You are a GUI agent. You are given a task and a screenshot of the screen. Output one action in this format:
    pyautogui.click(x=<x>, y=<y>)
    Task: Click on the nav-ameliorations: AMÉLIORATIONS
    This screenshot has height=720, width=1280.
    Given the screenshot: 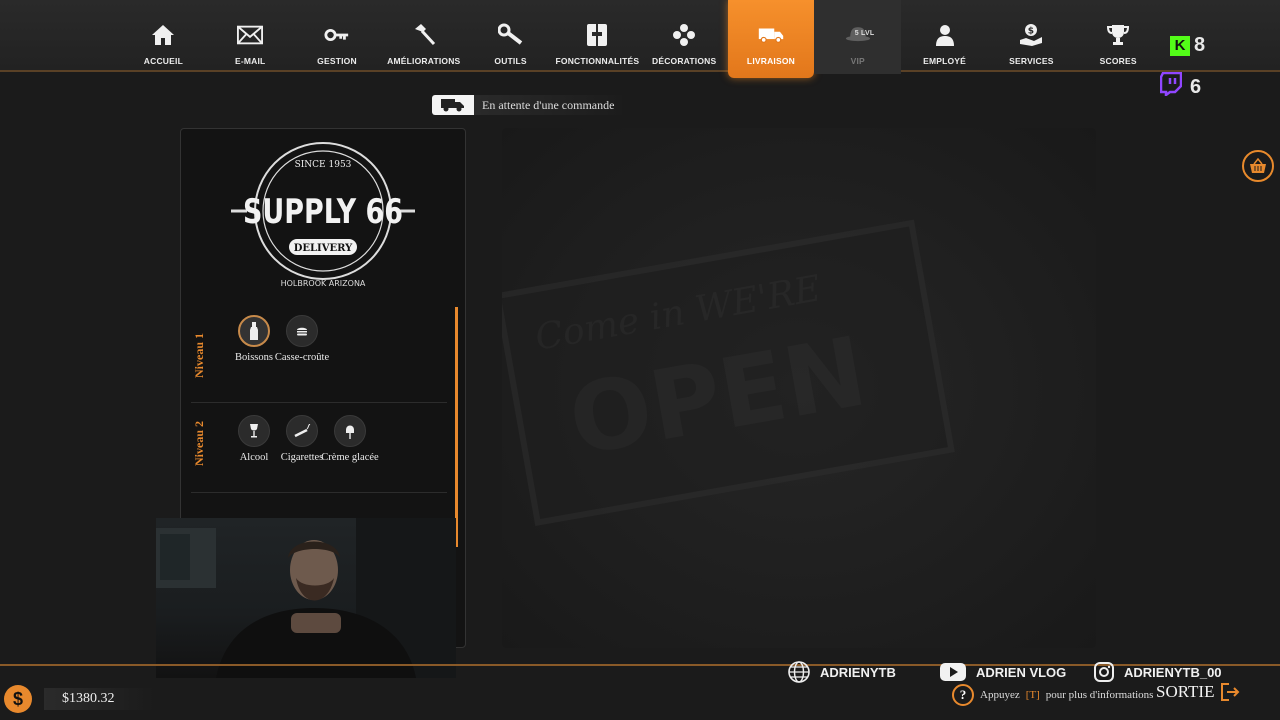 What is the action you would take?
    pyautogui.click(x=423, y=37)
    